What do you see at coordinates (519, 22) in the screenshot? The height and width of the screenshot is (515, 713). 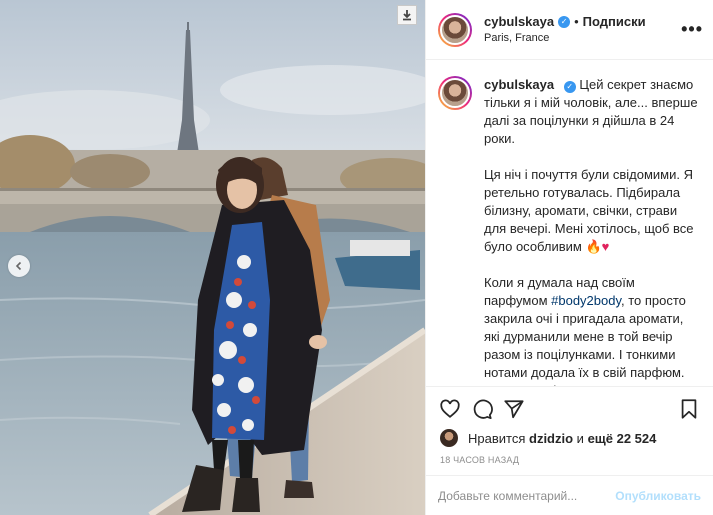 I see `author-username: cybulskaya` at bounding box center [519, 22].